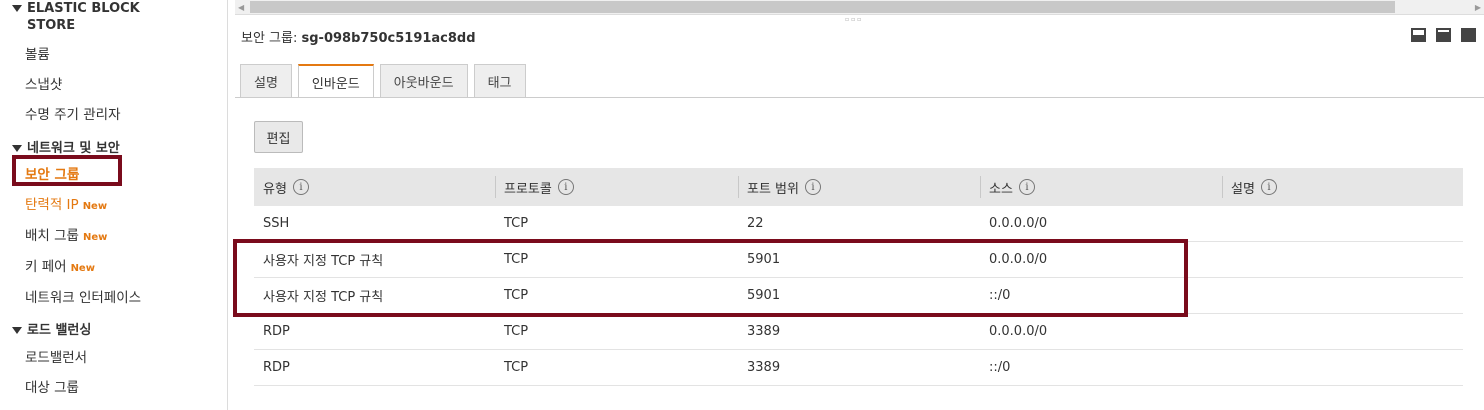 The width and height of the screenshot is (1484, 410). What do you see at coordinates (388, 38) in the screenshot?
I see `security-group-id: sg-098b750c5191ac8dd` at bounding box center [388, 38].